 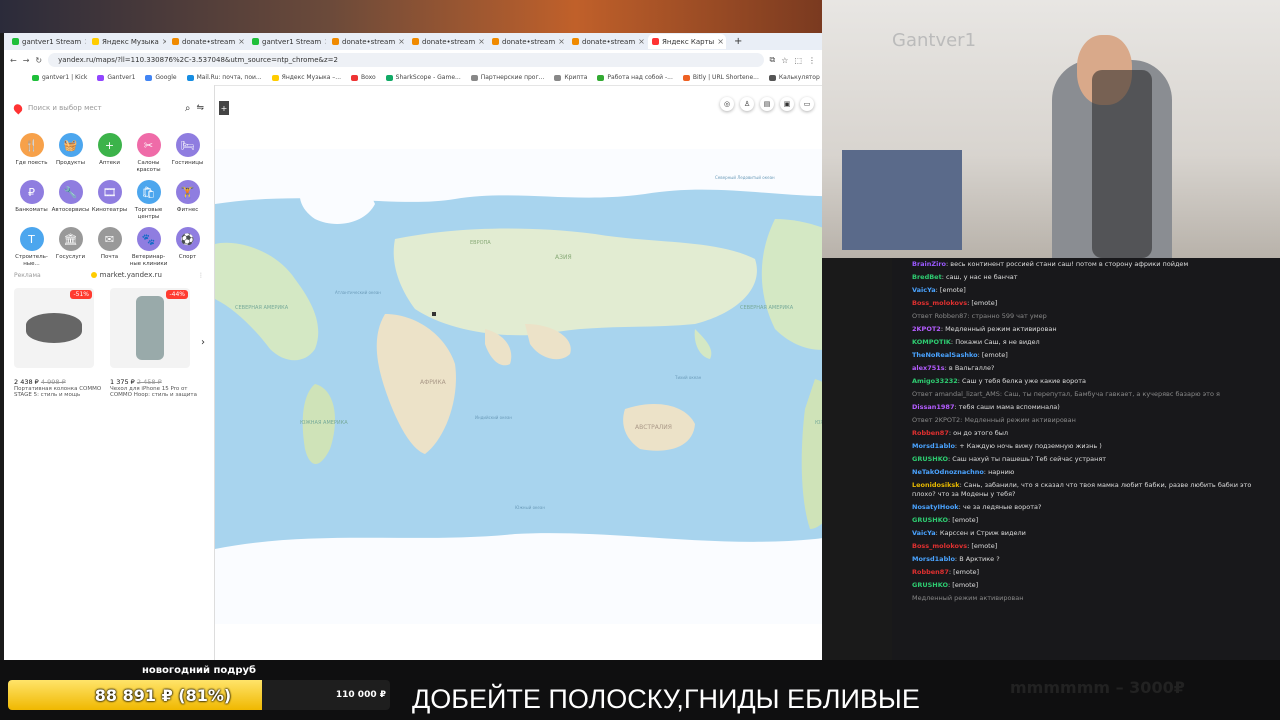 What do you see at coordinates (187, 153) in the screenshot?
I see `category-item: 🛏 Гостиницы` at bounding box center [187, 153].